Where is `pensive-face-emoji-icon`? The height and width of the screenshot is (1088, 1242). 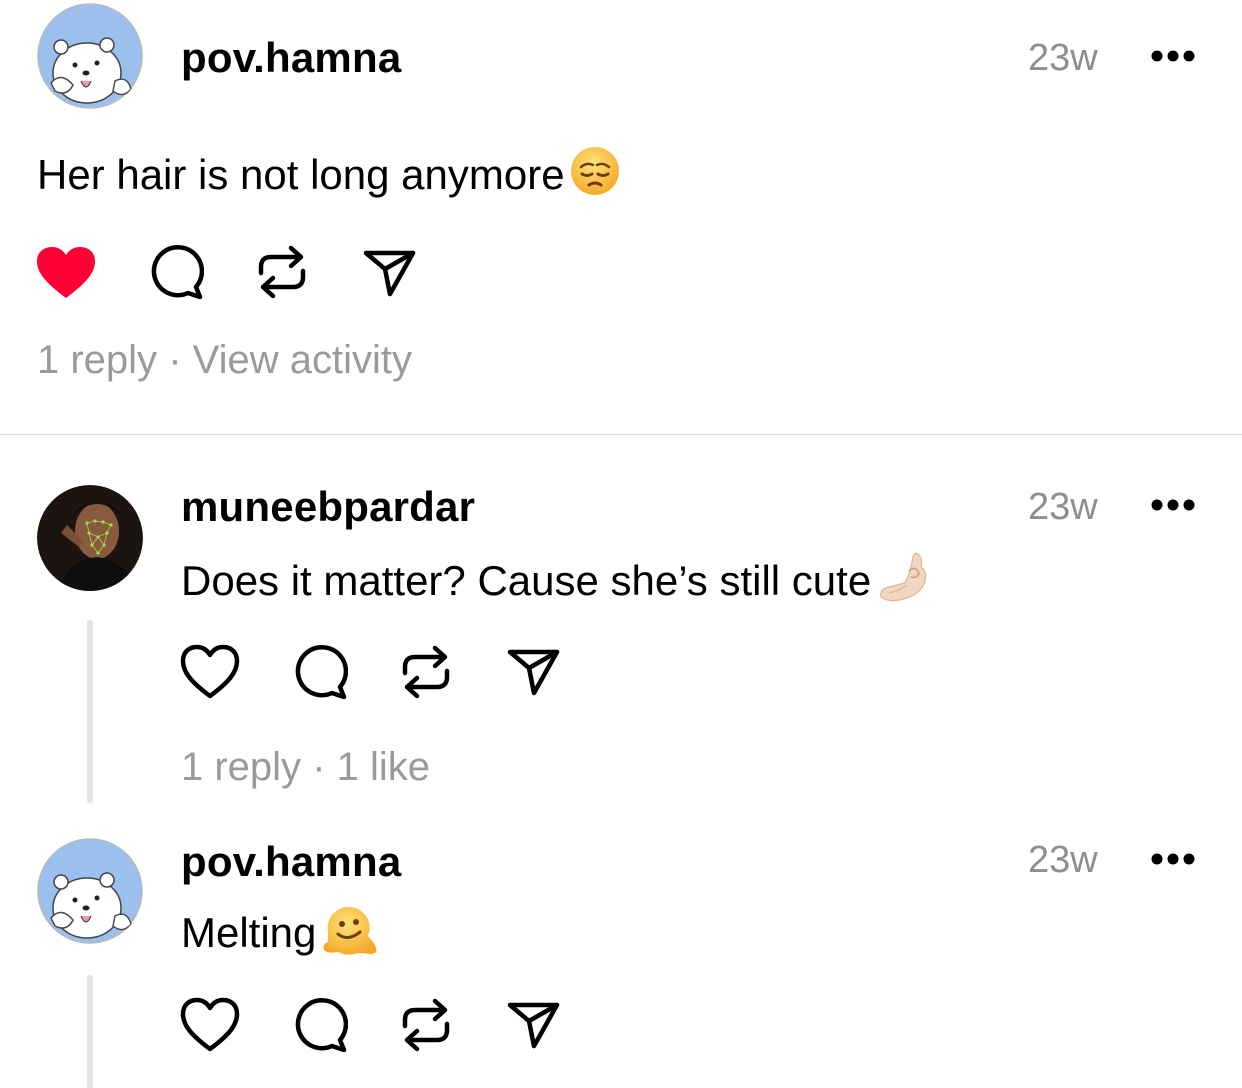
pensive-face-emoji-icon is located at coordinates (595, 174).